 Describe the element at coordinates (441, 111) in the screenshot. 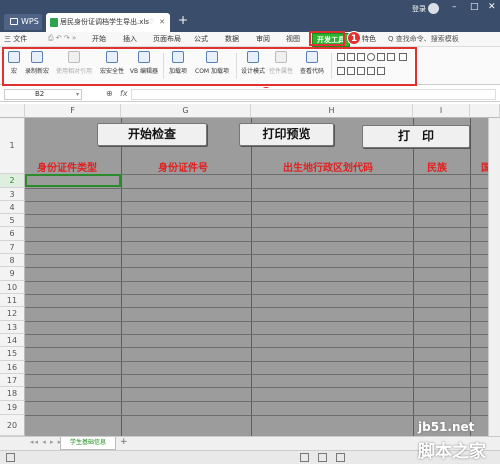

I see `column-header-i: I` at that location.